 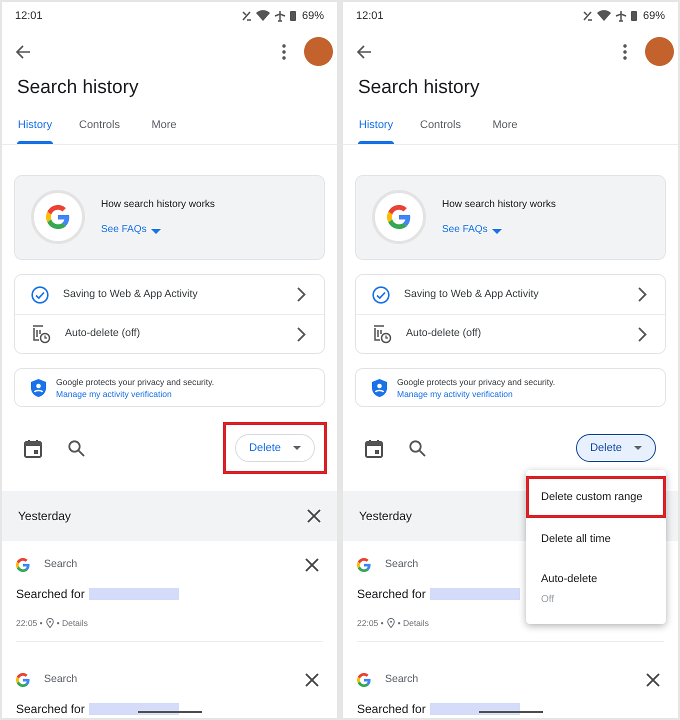 What do you see at coordinates (548, 599) in the screenshot?
I see `menu-item-subtitle: Off` at bounding box center [548, 599].